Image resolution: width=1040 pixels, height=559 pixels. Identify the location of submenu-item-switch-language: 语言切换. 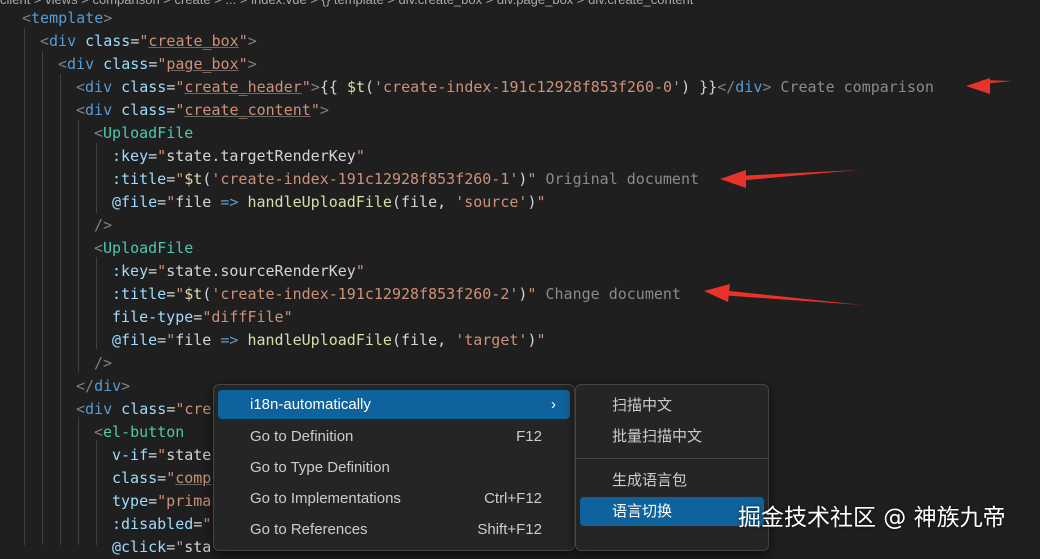
(672, 511).